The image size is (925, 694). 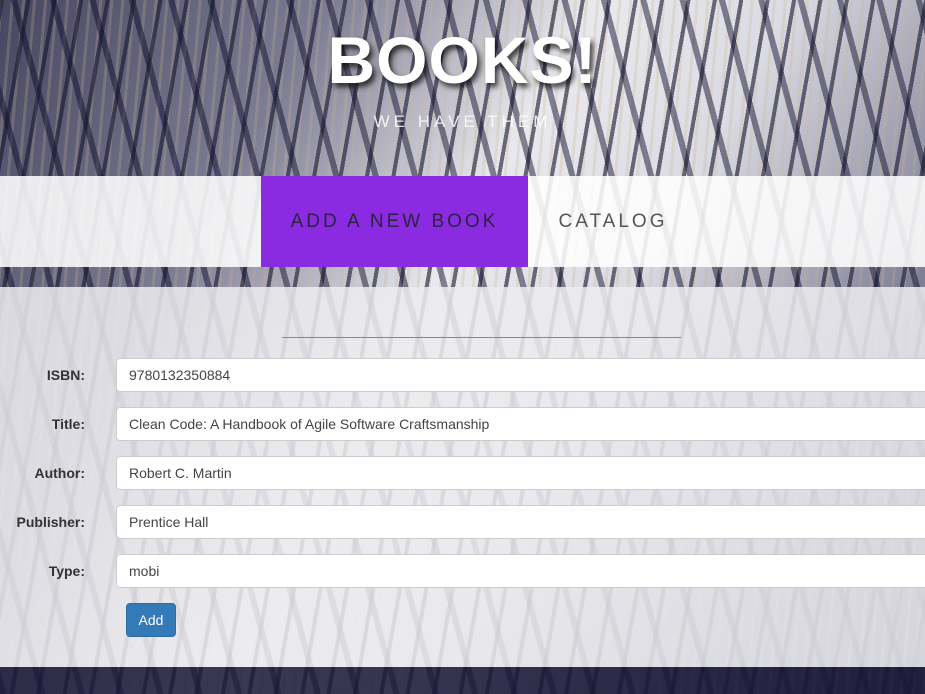 I want to click on type-label: Type:, so click(x=66, y=571).